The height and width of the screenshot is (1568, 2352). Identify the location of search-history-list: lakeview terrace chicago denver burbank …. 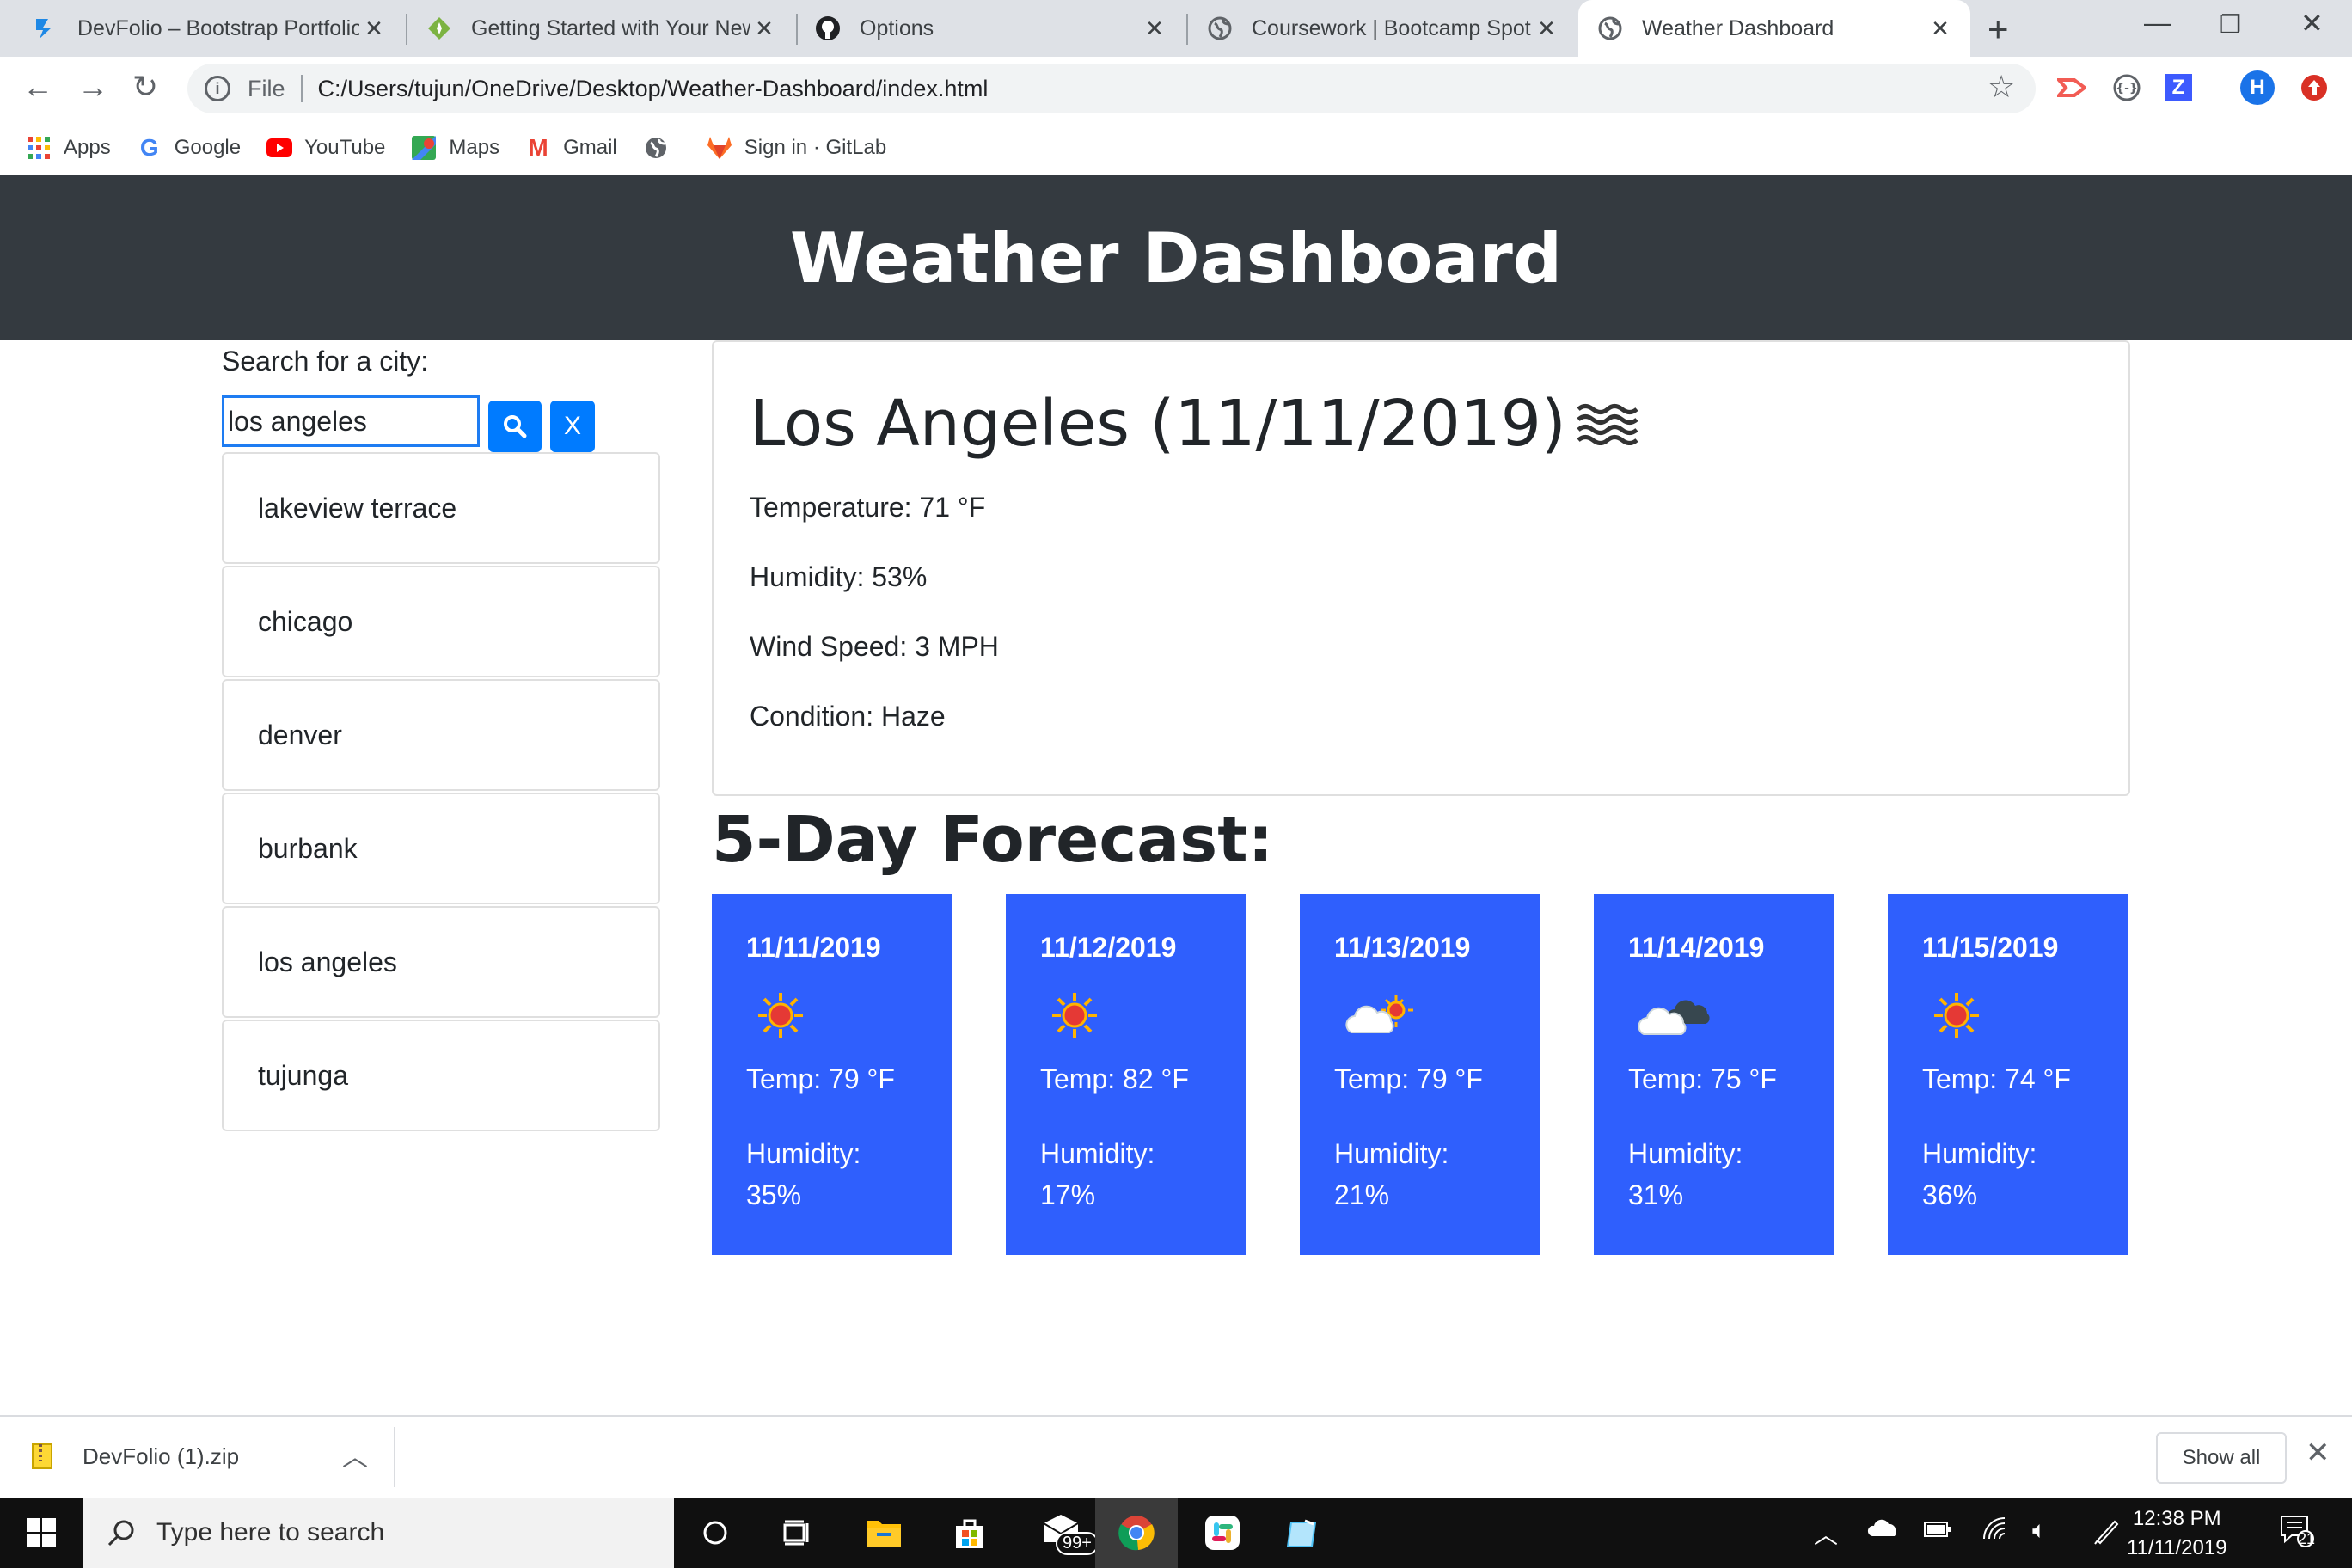
(441, 792).